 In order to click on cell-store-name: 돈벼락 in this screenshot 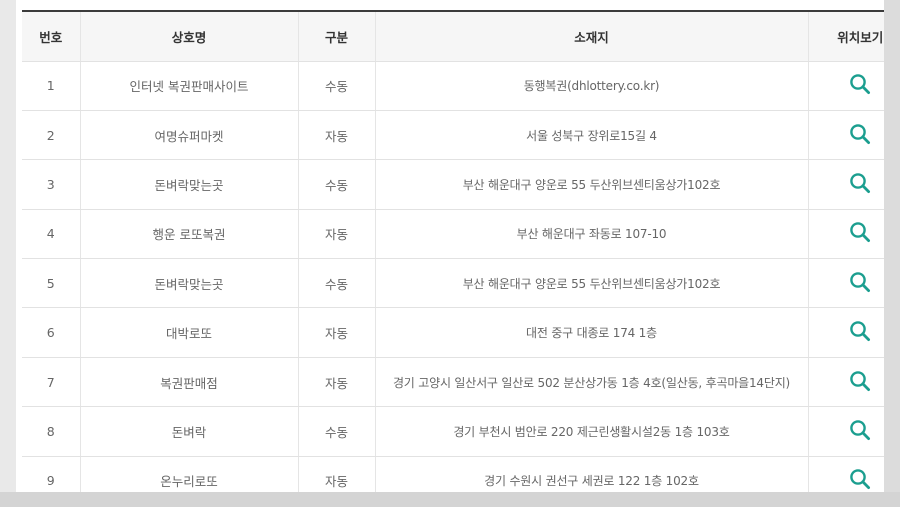, I will do `click(189, 431)`.